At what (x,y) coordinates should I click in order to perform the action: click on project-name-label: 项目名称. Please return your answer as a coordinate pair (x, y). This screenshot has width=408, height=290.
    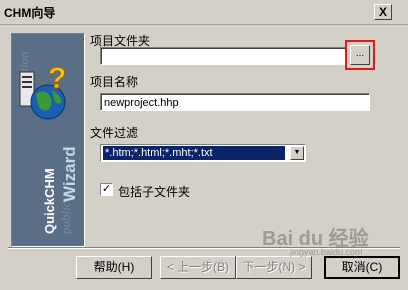
    Looking at the image, I should click on (114, 82).